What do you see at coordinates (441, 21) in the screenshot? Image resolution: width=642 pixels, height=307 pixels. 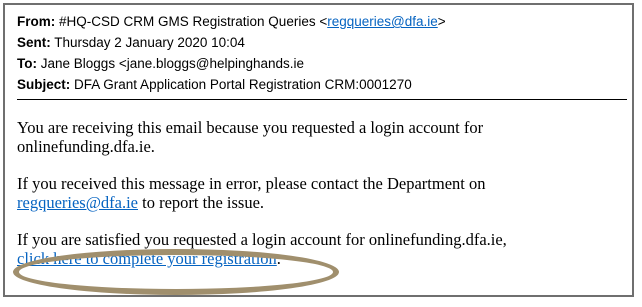 I see `from-close: >` at bounding box center [441, 21].